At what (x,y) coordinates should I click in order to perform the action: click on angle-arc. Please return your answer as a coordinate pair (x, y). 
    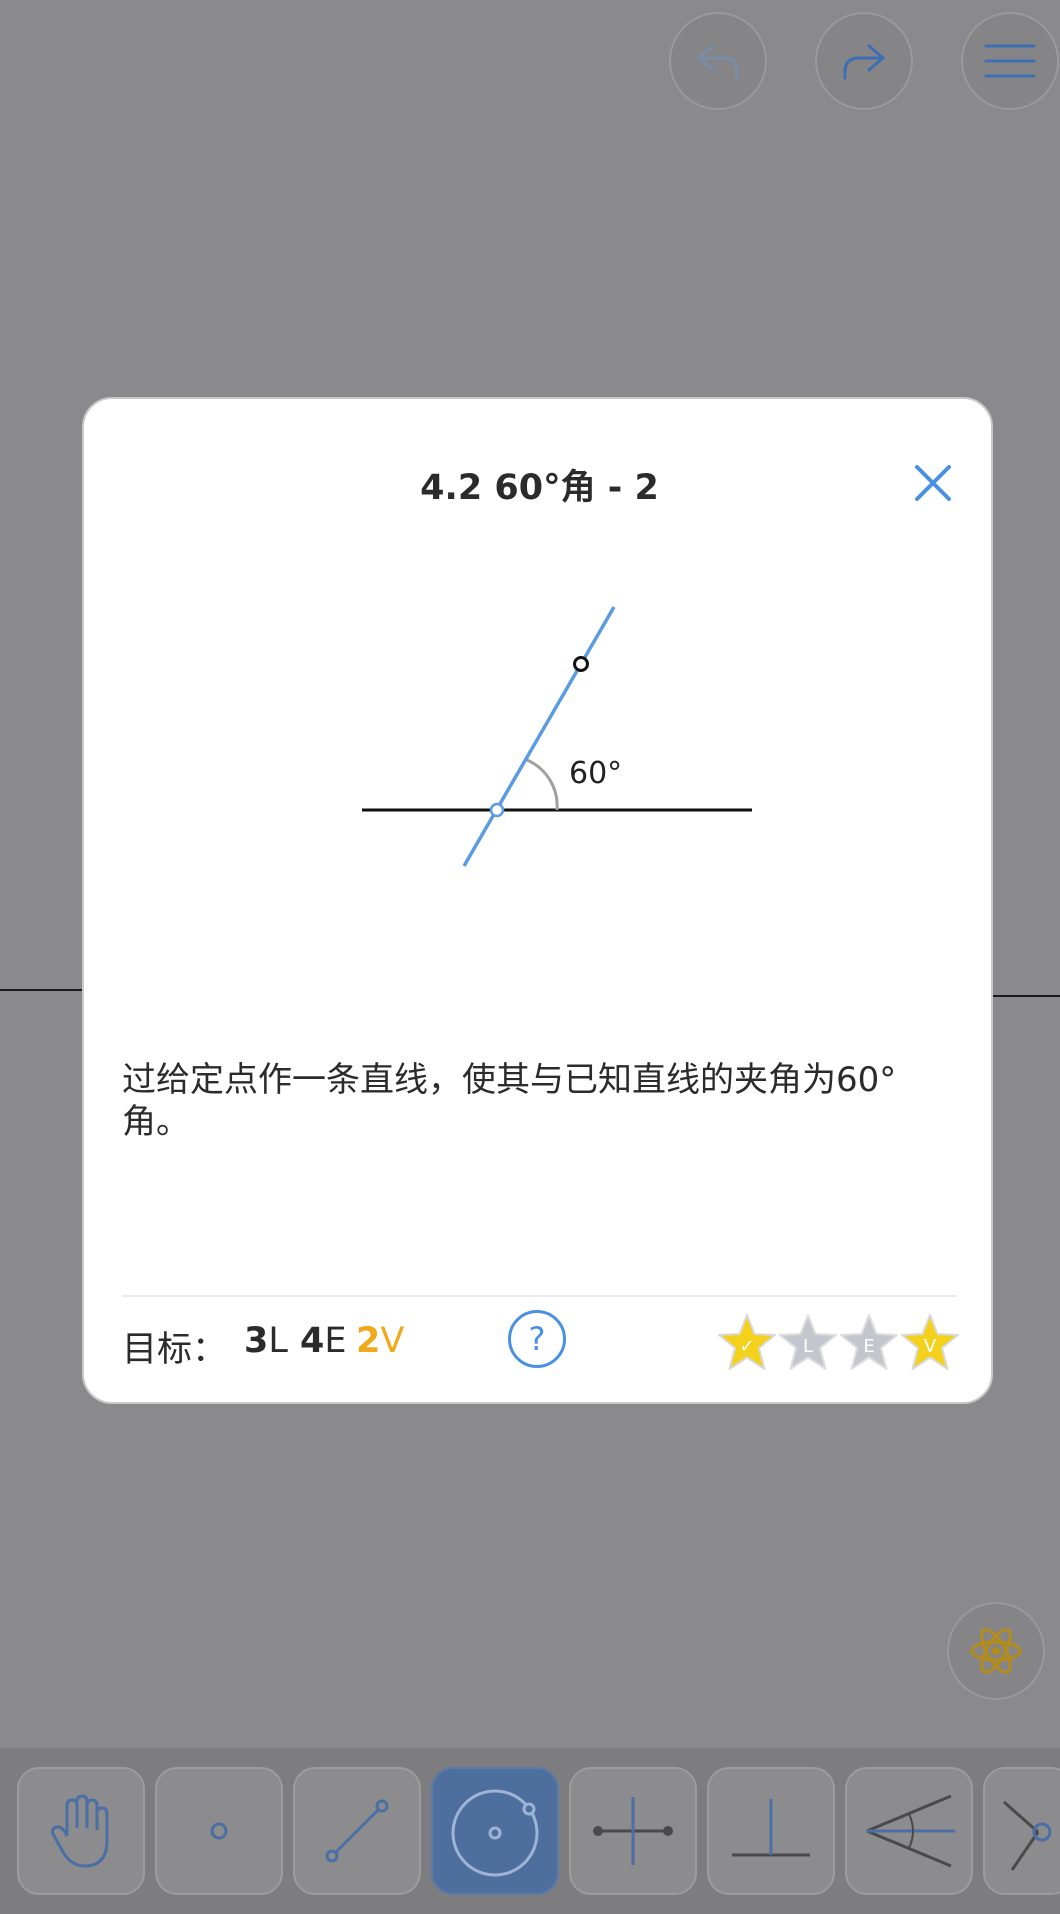
    Looking at the image, I should click on (542, 784).